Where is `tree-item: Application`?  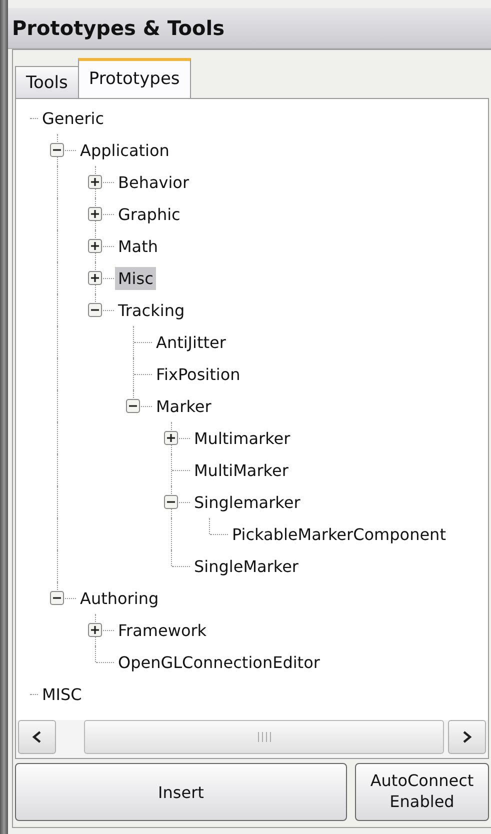 tree-item: Application is located at coordinates (124, 150).